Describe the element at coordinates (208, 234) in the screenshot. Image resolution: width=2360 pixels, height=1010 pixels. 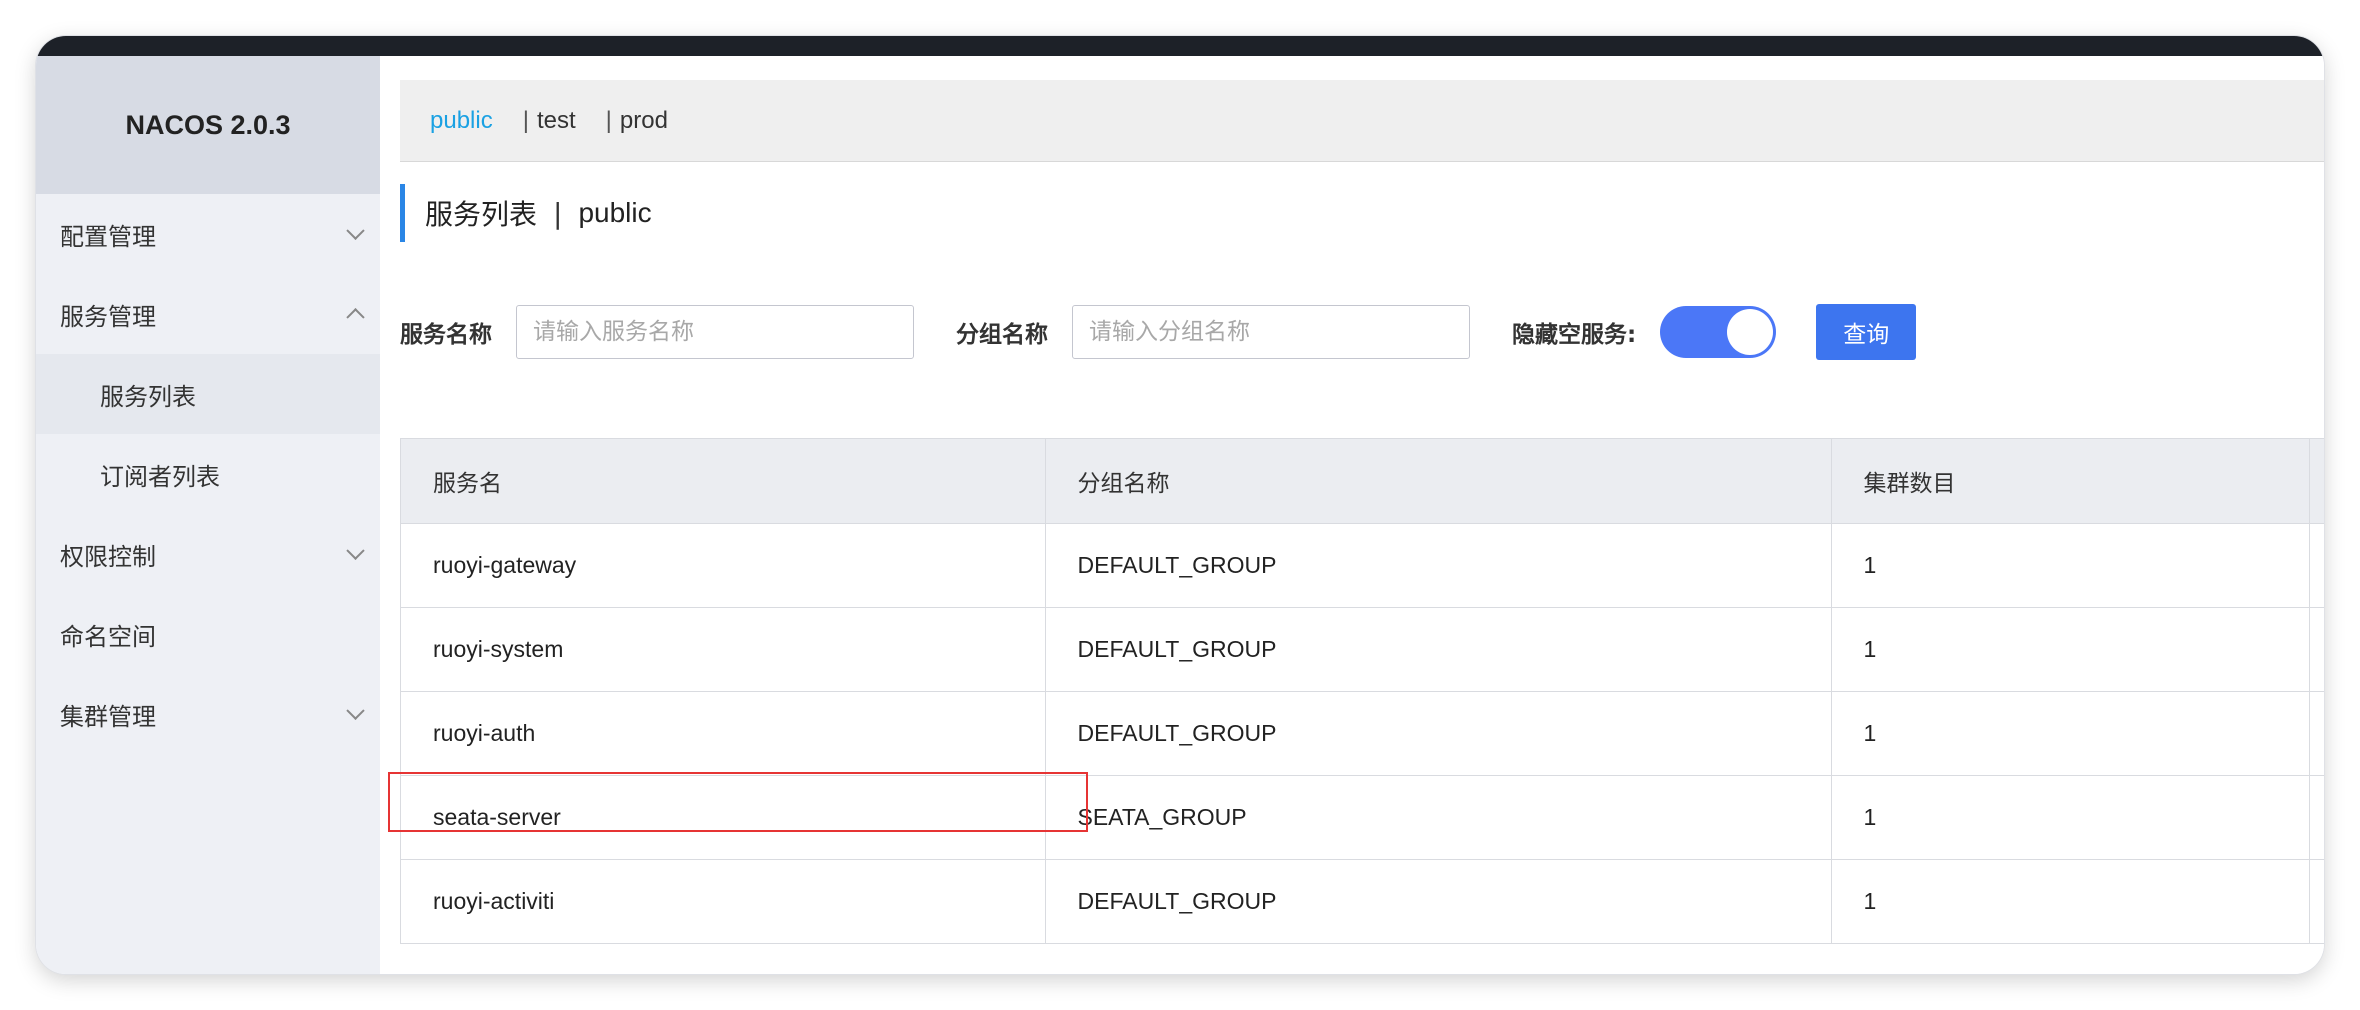
I see `sidebar-item-config-management: 配置管理` at that location.